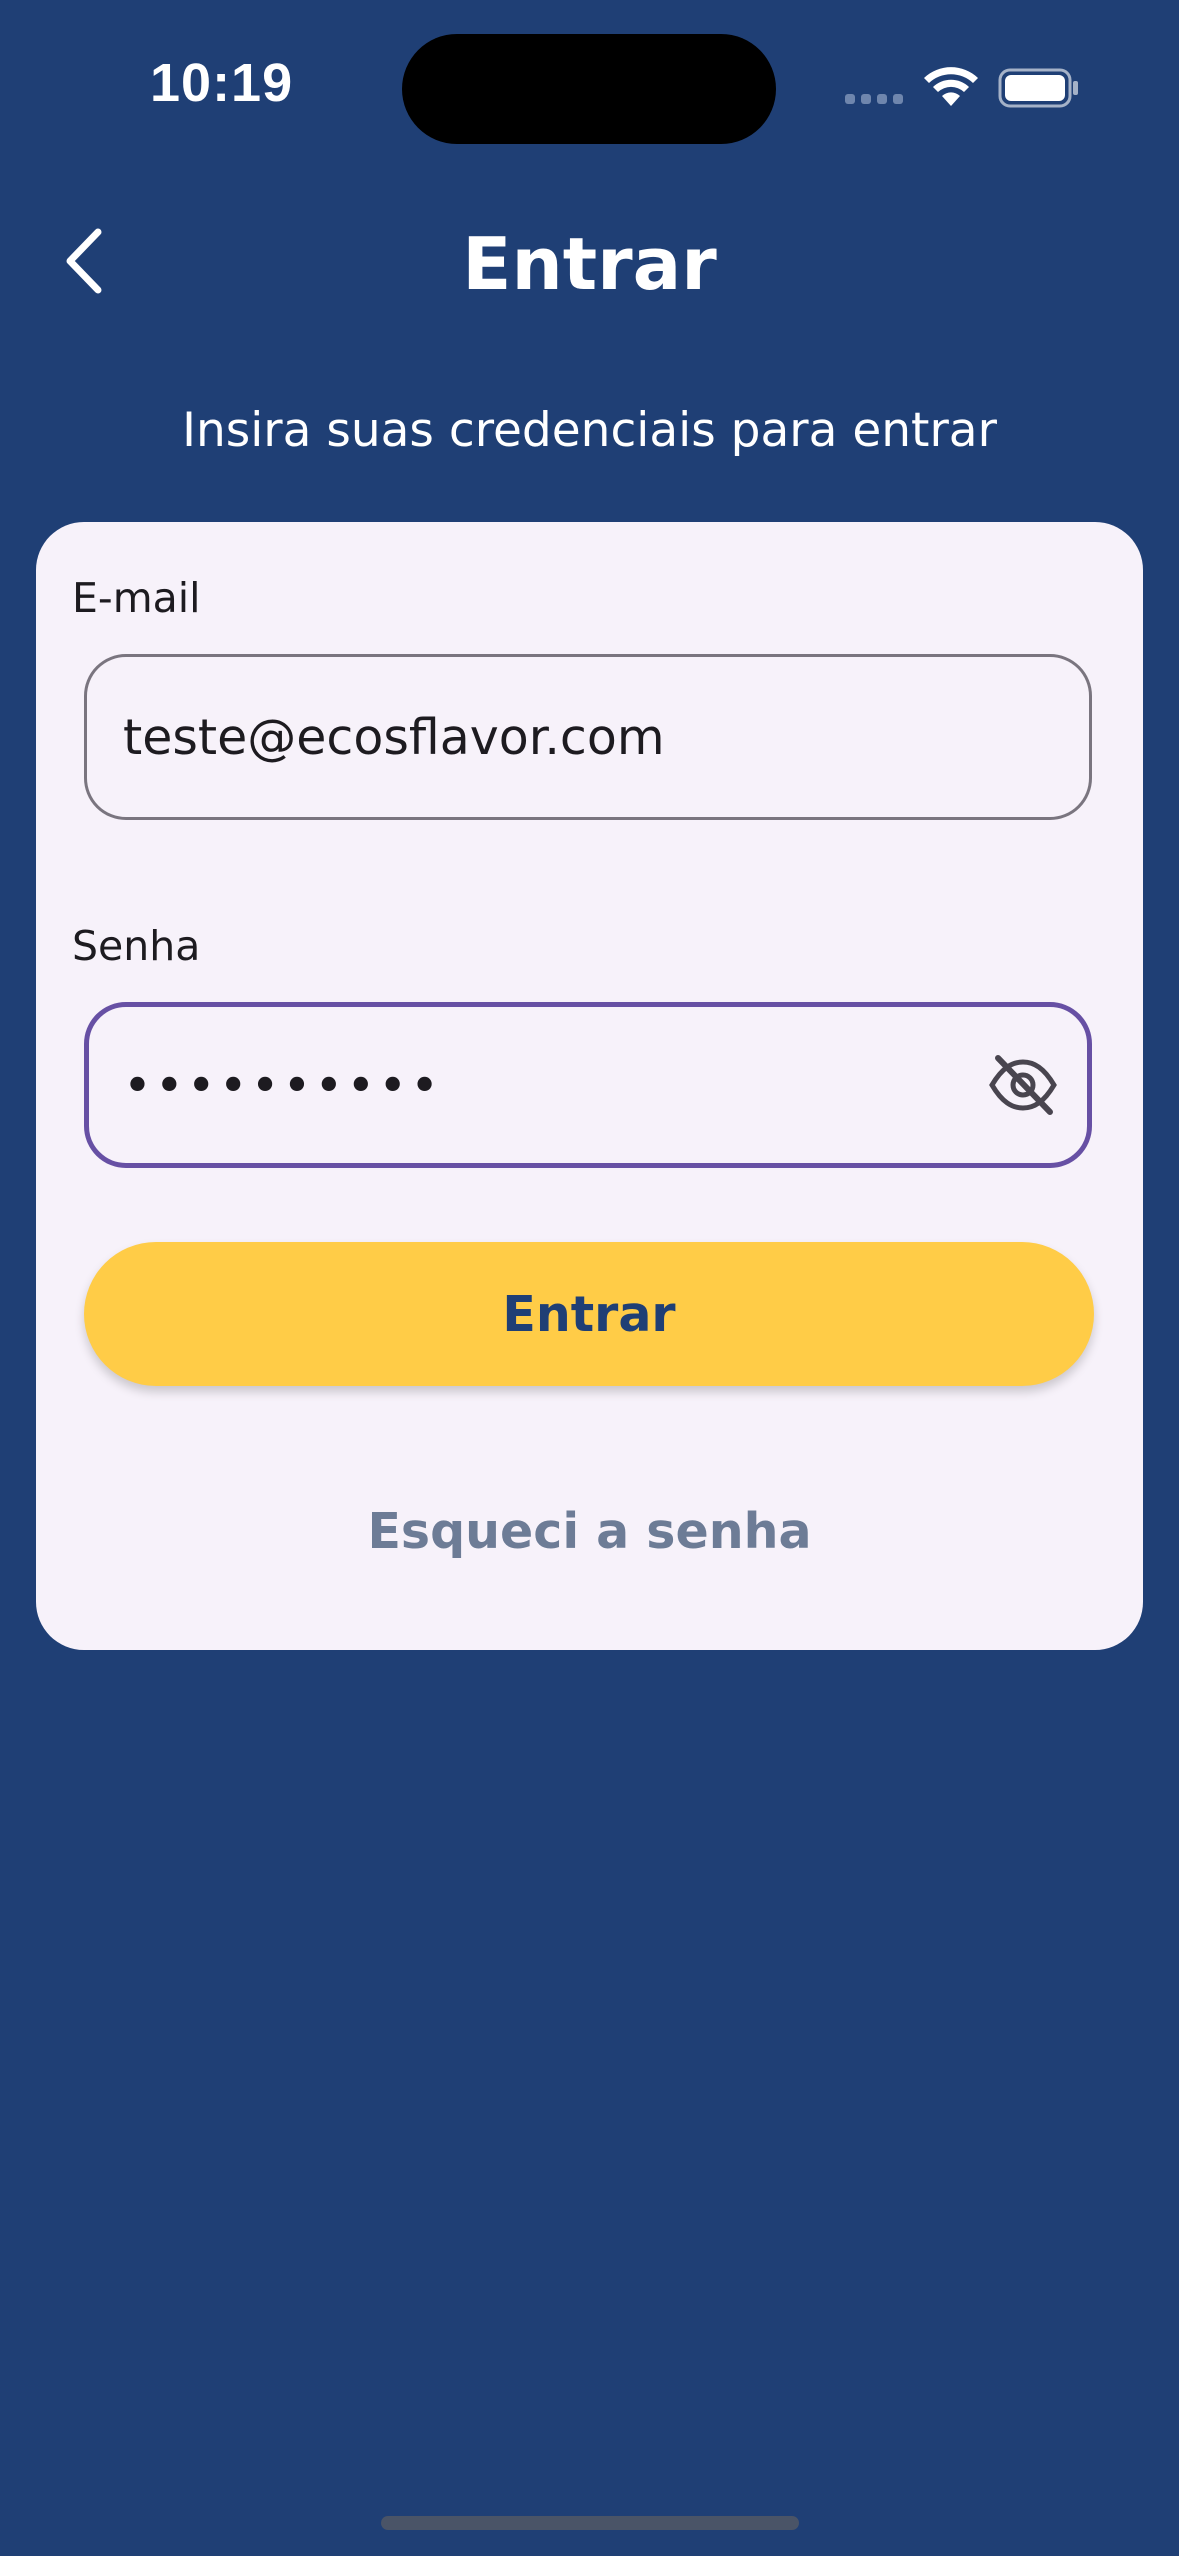 The width and height of the screenshot is (1179, 2556). What do you see at coordinates (589, 89) in the screenshot?
I see `dynamic-island` at bounding box center [589, 89].